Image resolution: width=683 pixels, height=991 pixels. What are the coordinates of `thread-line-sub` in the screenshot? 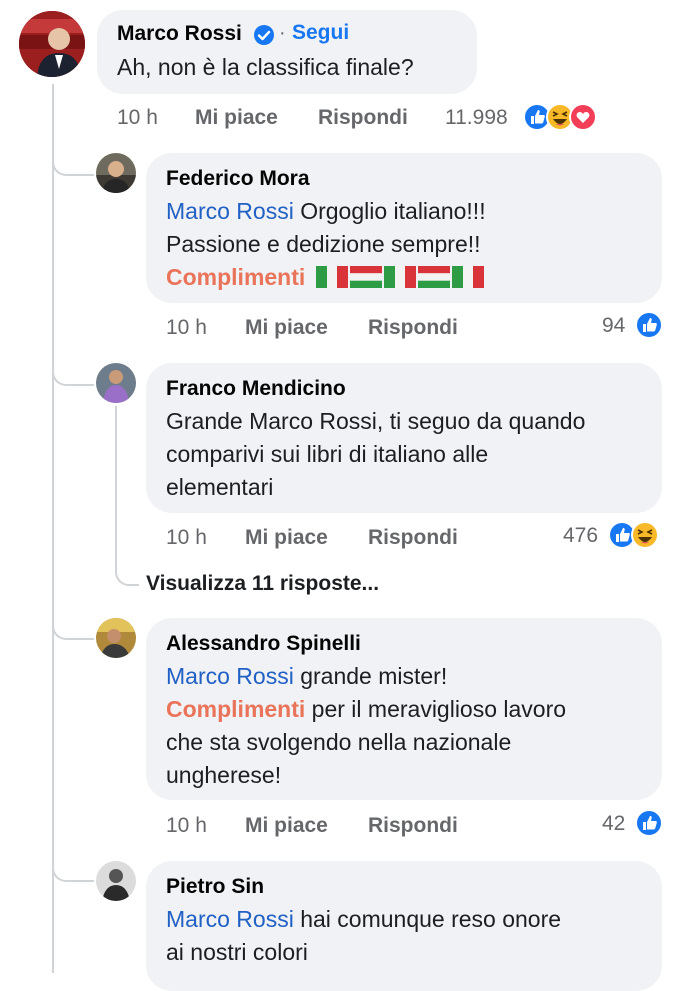 It's located at (116, 486).